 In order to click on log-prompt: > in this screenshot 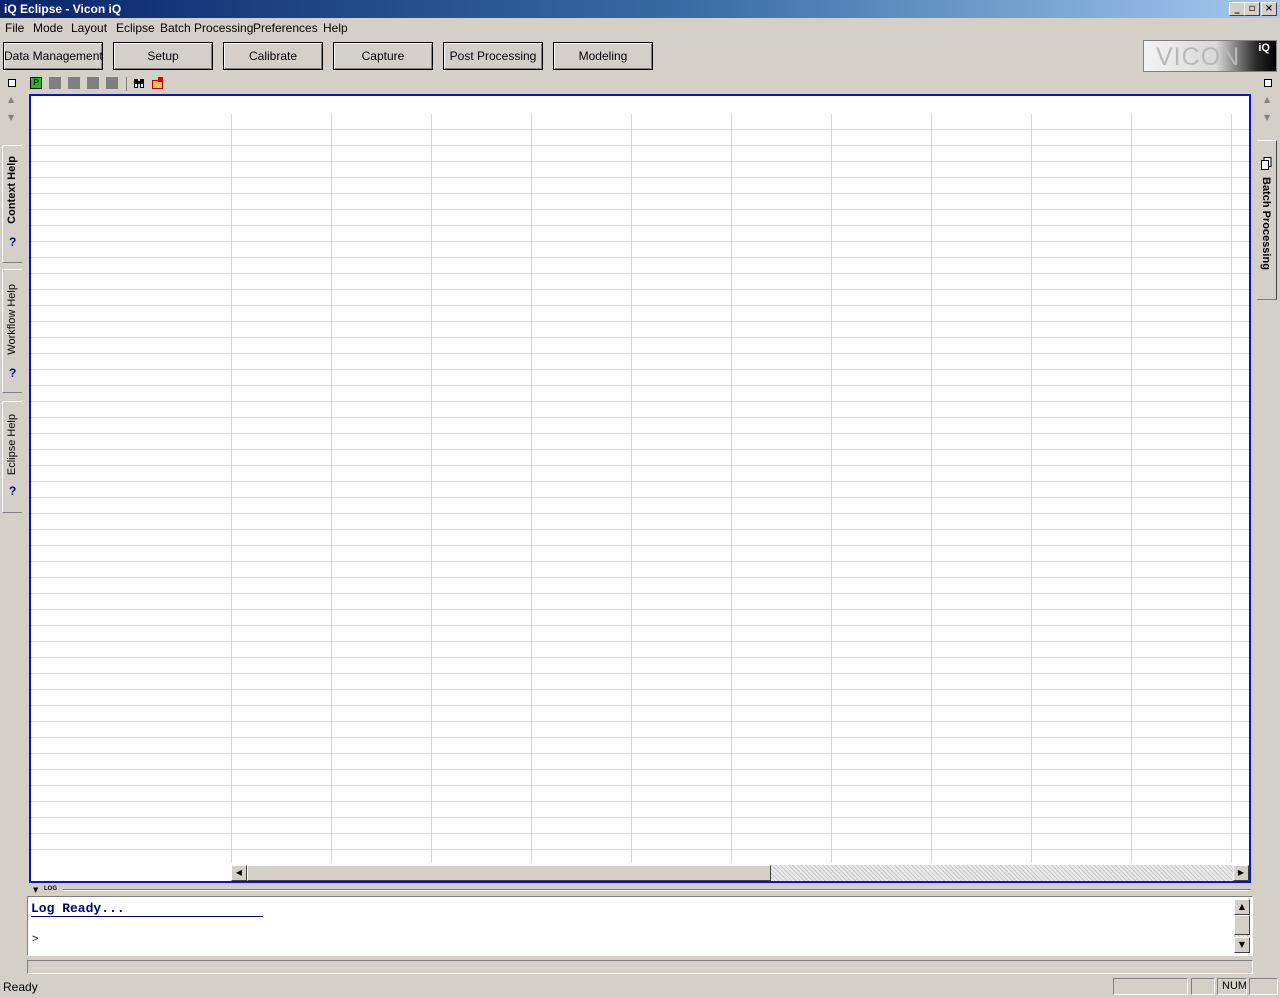, I will do `click(35, 940)`.